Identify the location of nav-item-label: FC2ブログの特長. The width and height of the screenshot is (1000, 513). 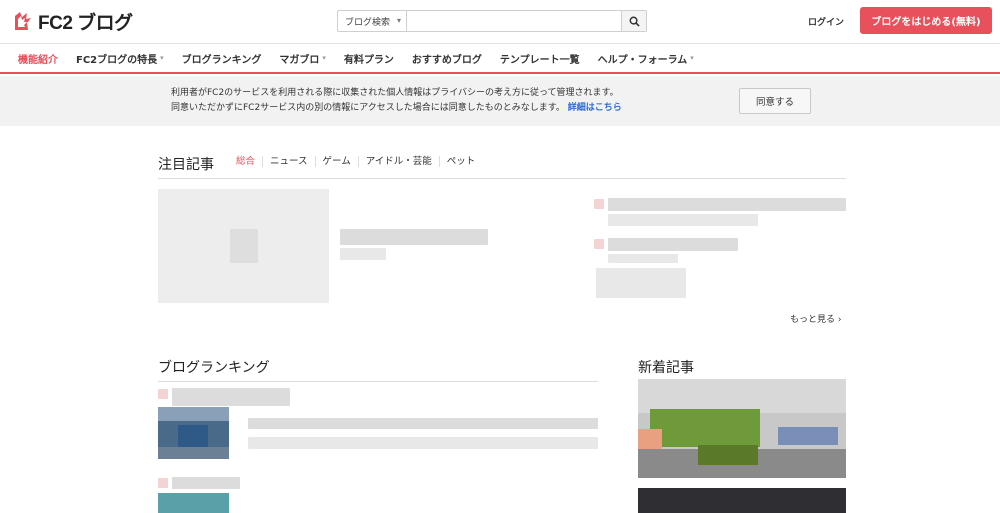
(117, 60).